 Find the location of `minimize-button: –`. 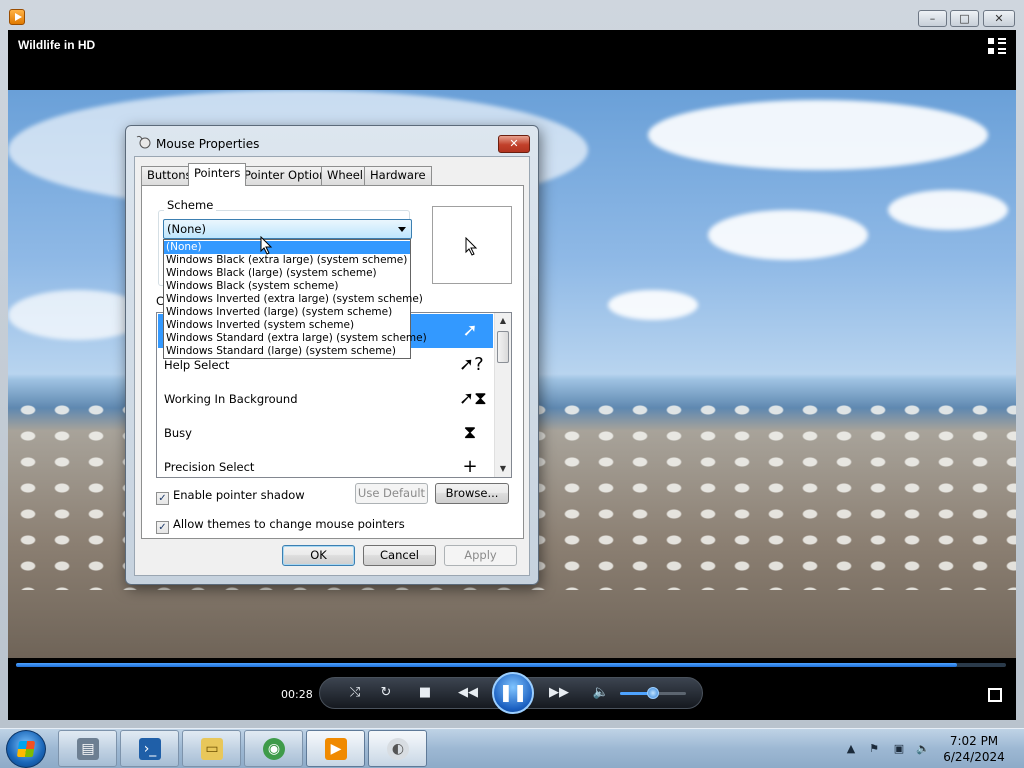

minimize-button: – is located at coordinates (932, 18).